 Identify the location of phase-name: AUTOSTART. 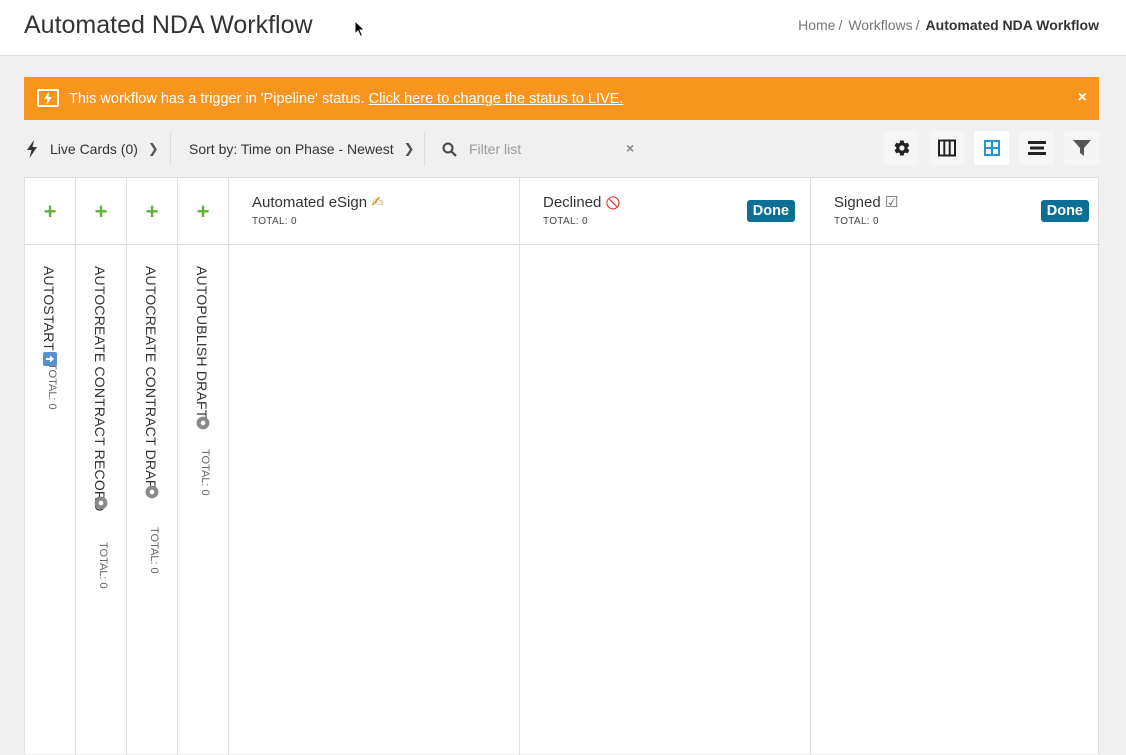
(49, 309).